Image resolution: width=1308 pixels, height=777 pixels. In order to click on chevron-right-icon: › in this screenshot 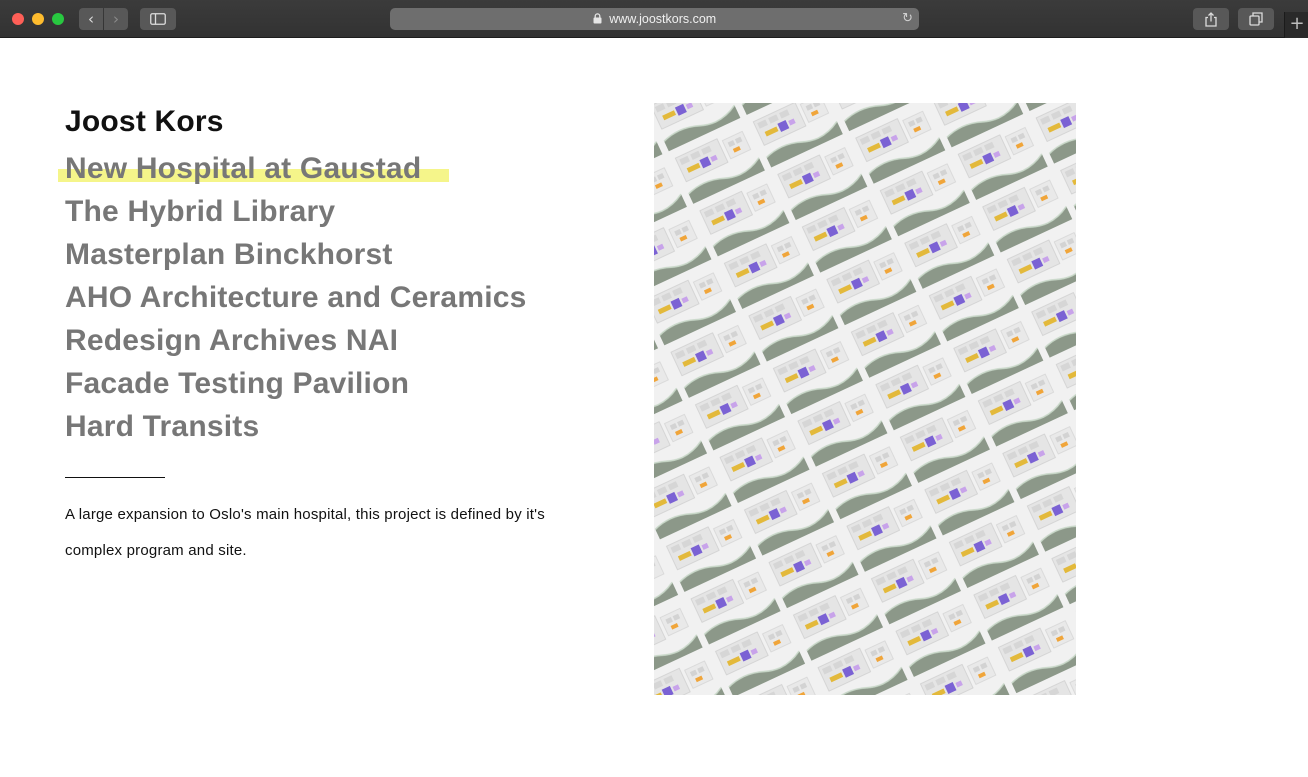, I will do `click(116, 19)`.